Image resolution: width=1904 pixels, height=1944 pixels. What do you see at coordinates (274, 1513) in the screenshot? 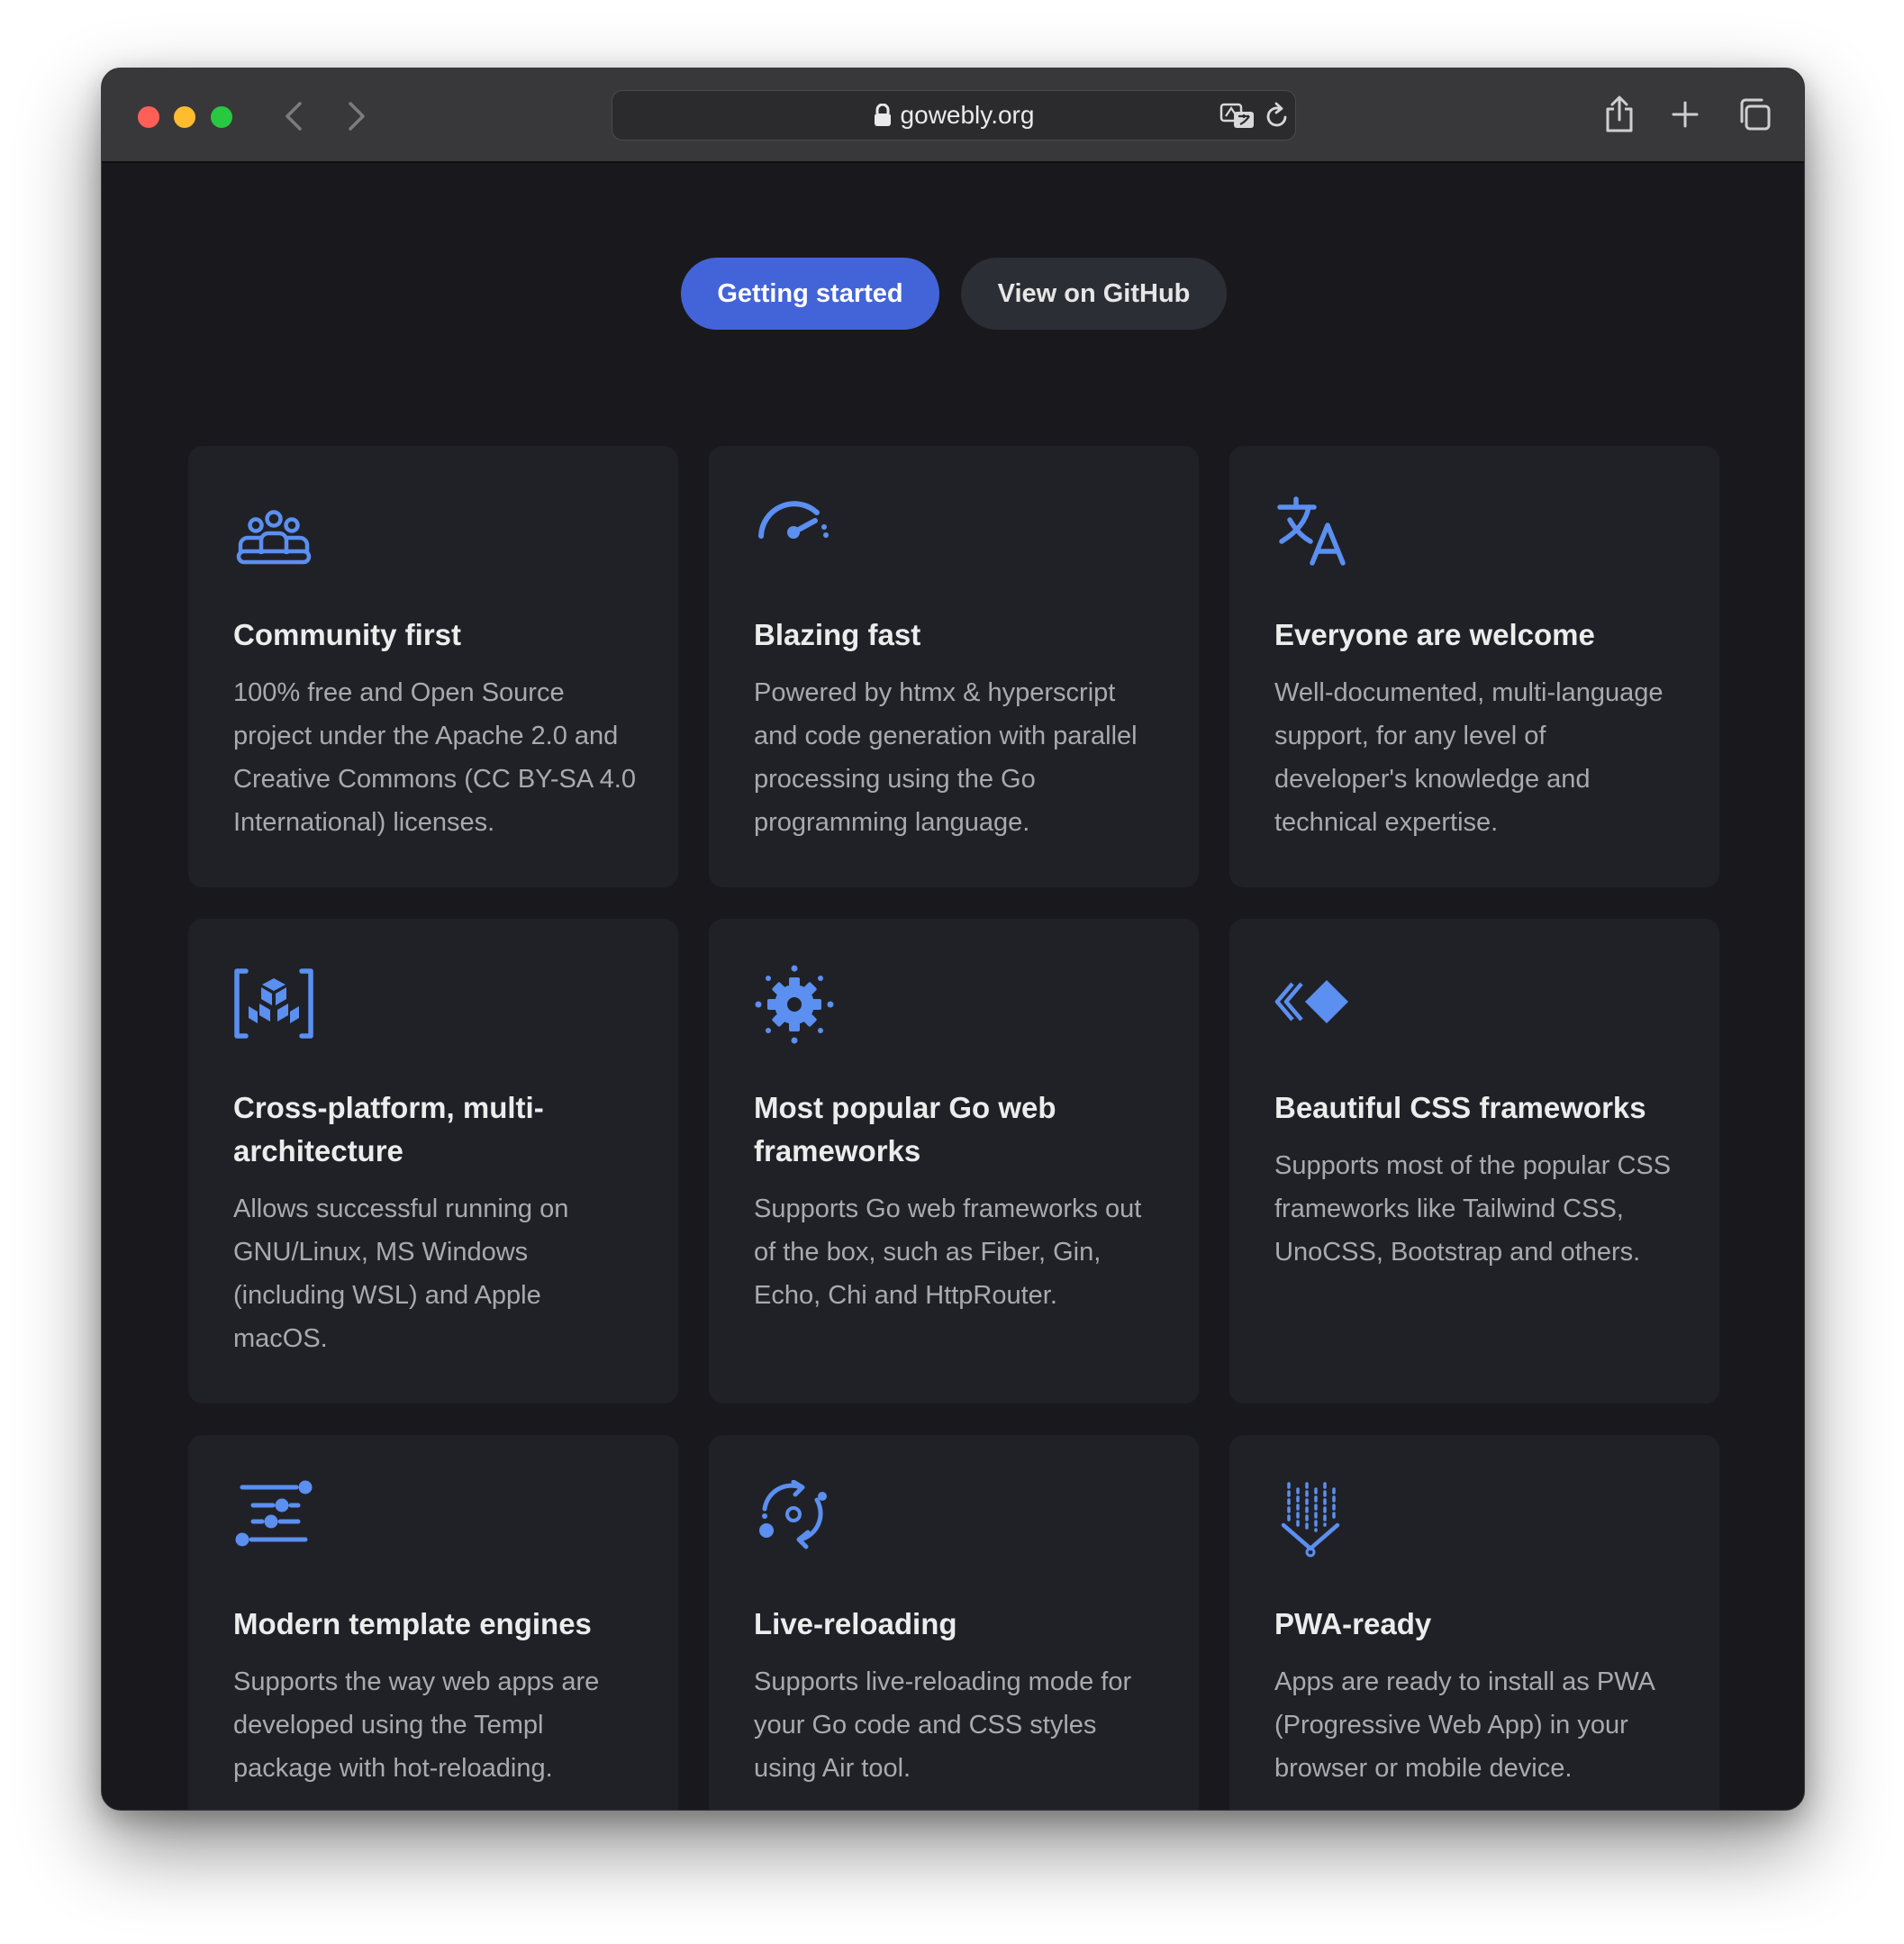
I see `template-icon` at bounding box center [274, 1513].